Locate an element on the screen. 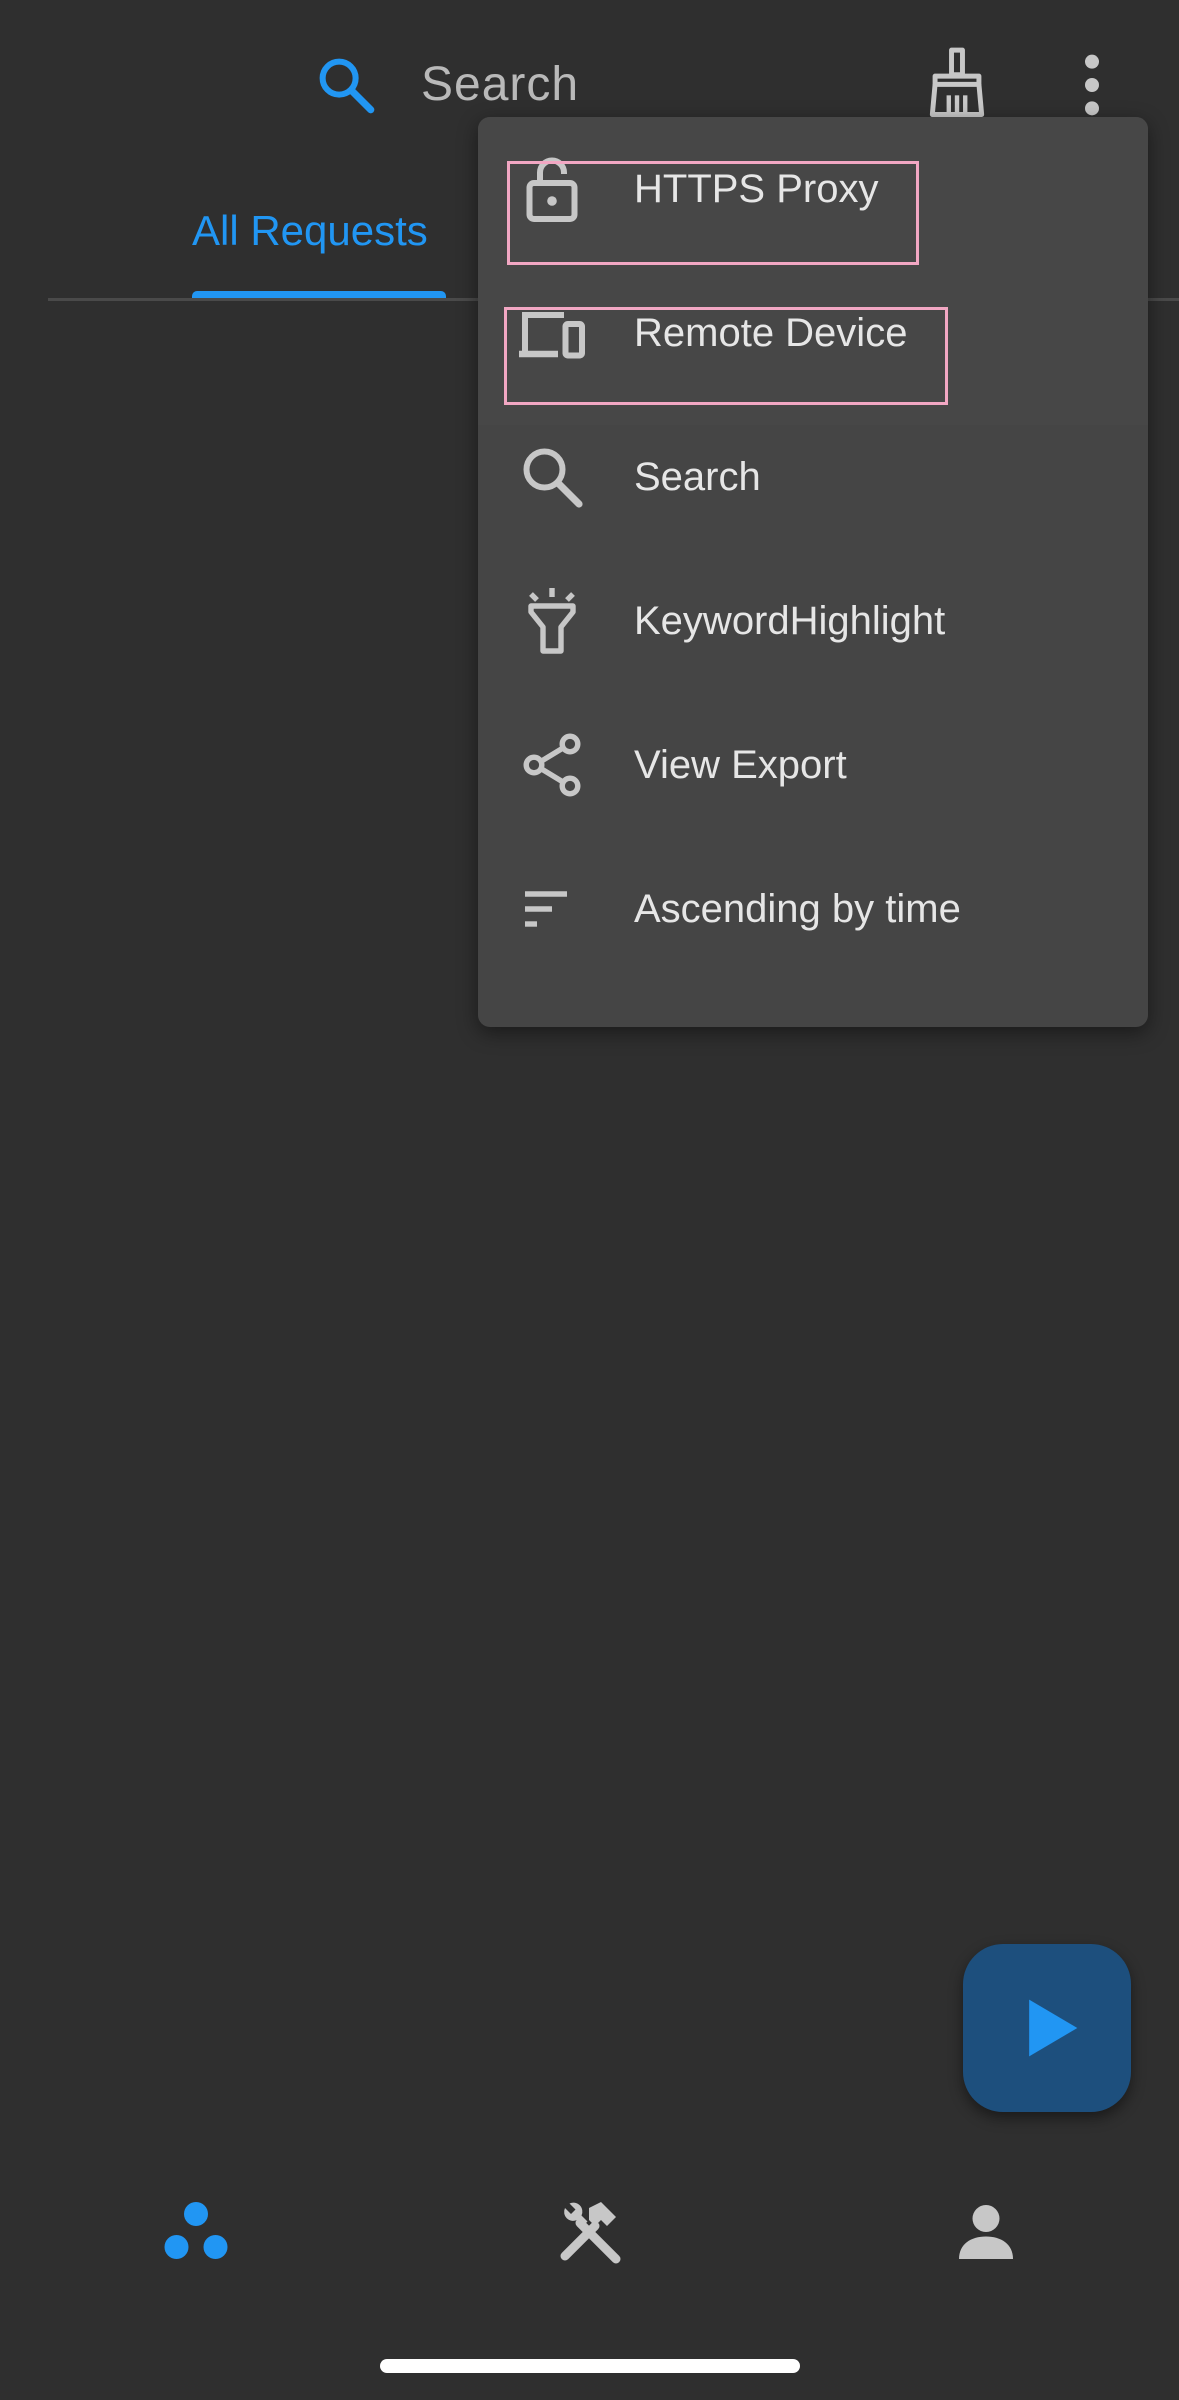 This screenshot has height=2400, width=1179. menu-item-label: Remote Device is located at coordinates (771, 333).